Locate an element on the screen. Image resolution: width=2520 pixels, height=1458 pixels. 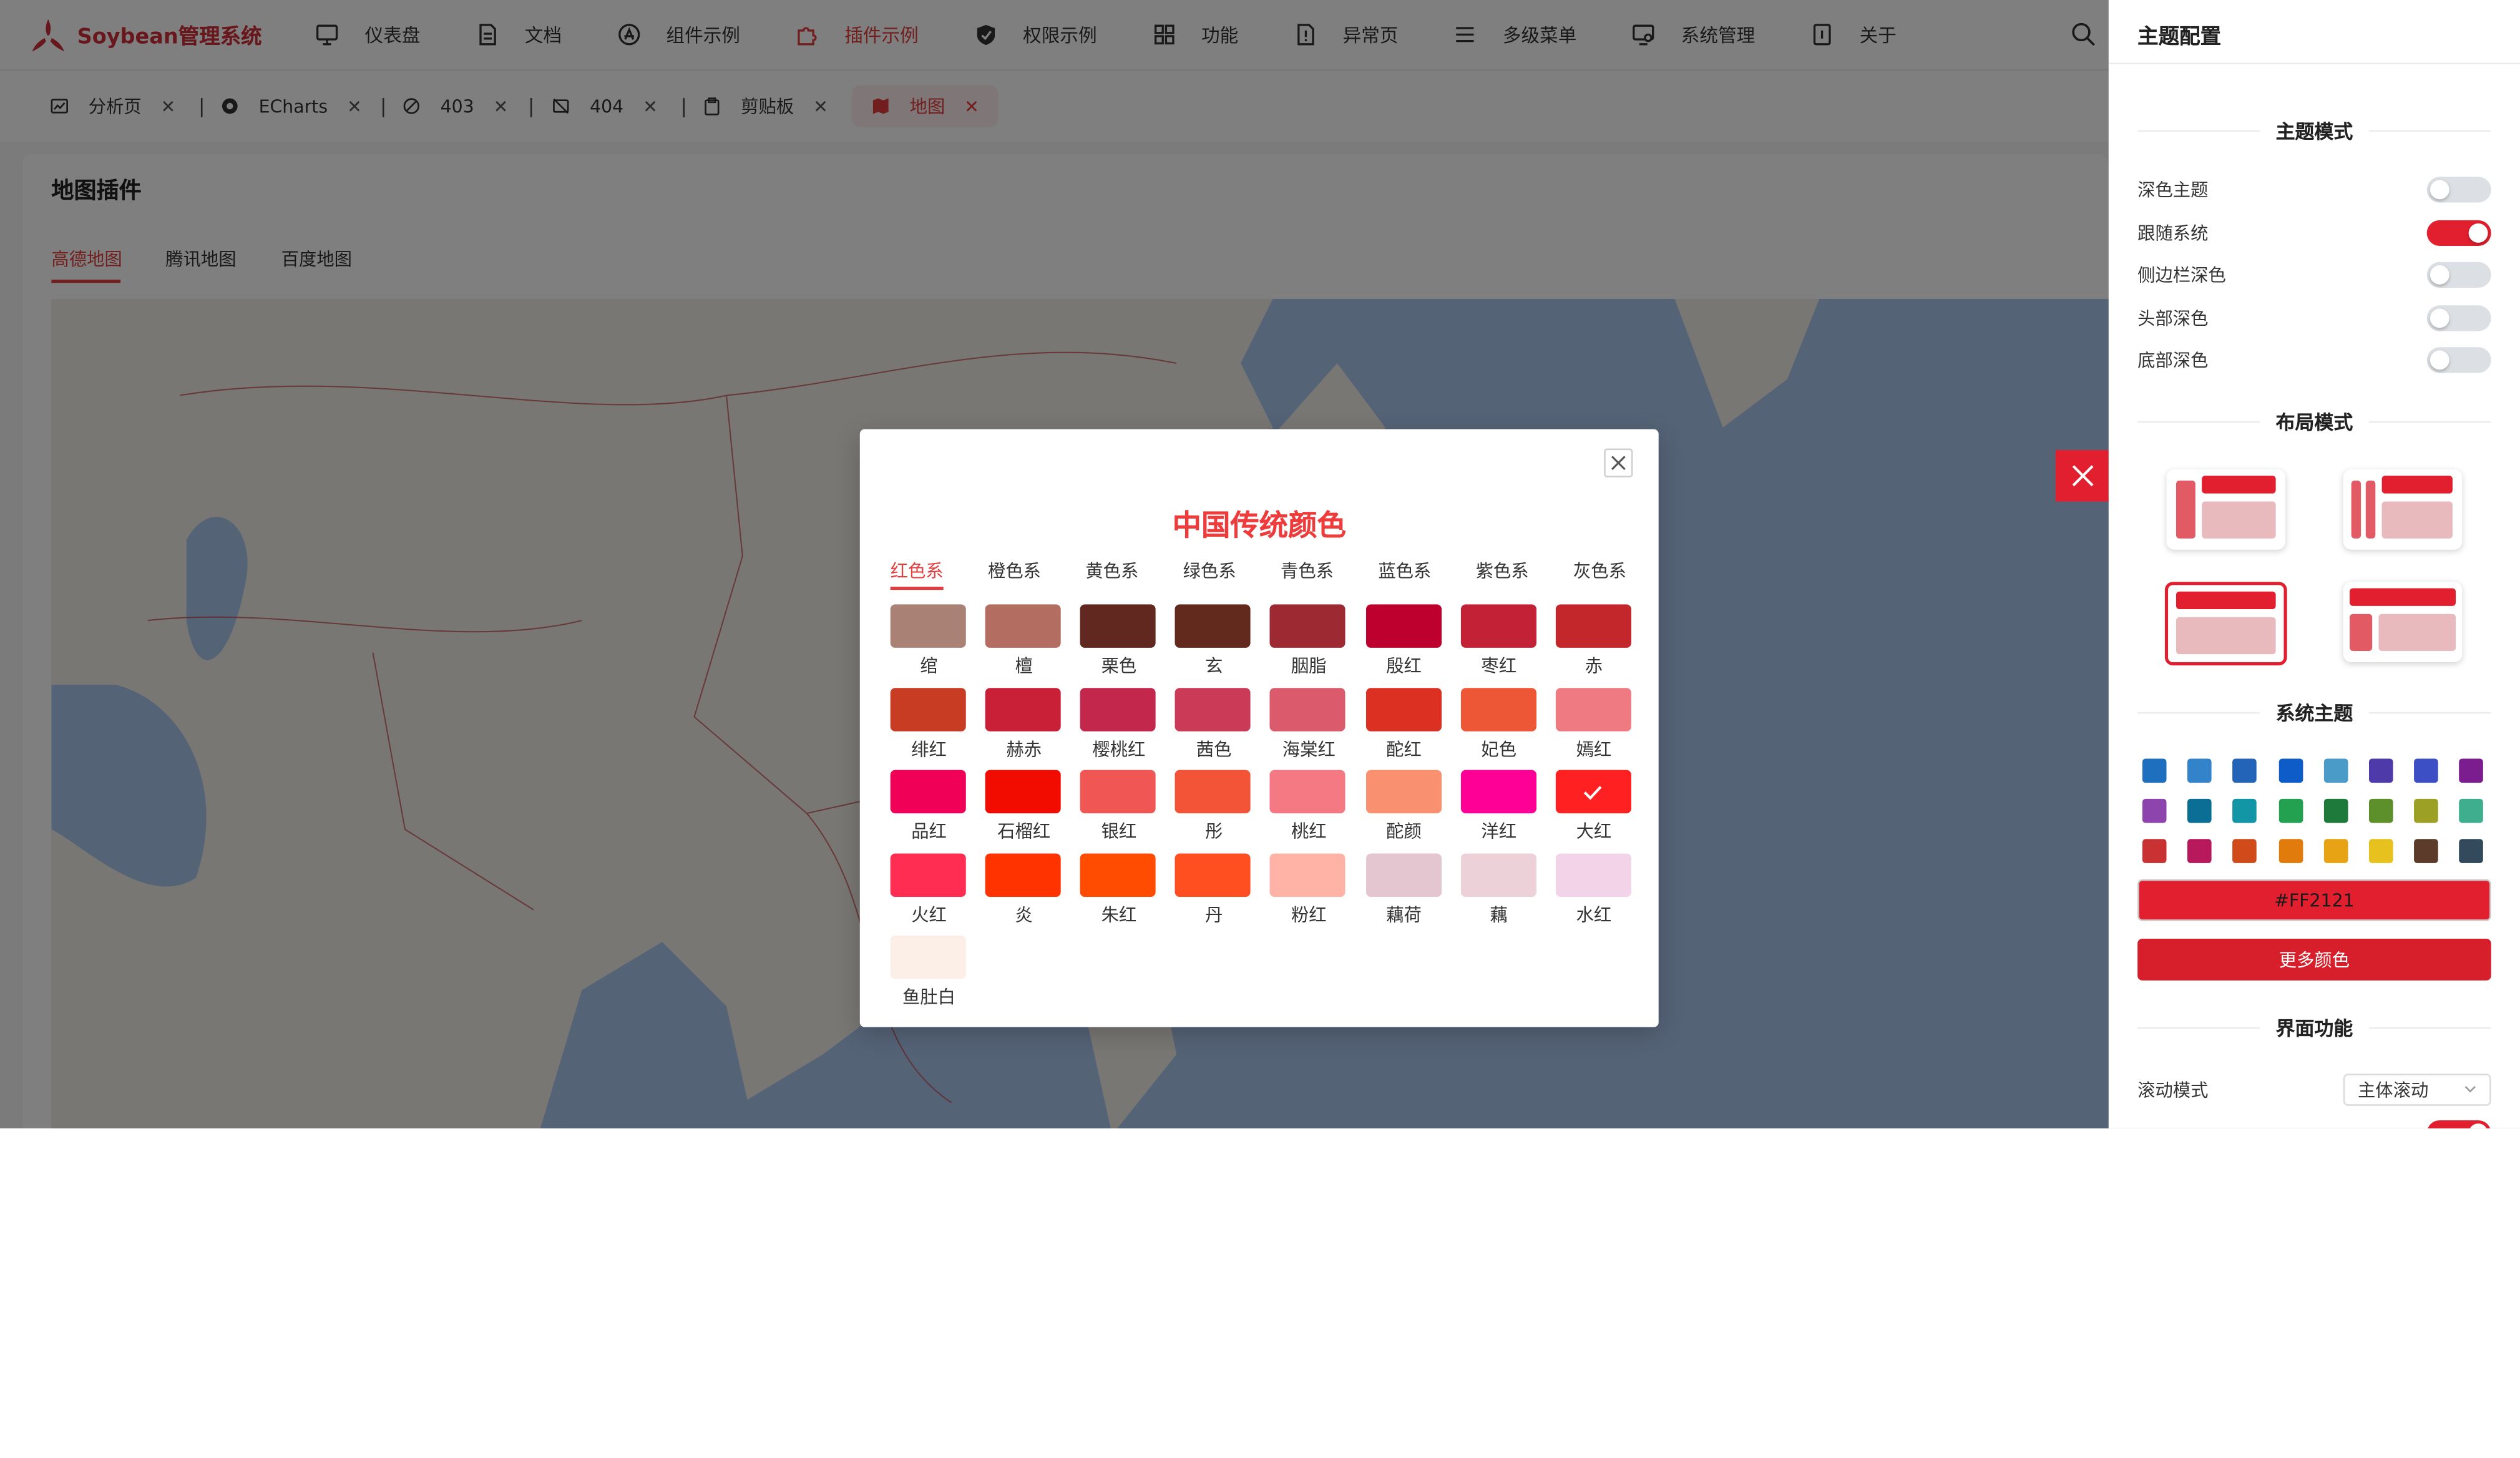
color-item: 水红 is located at coordinates (1594, 890).